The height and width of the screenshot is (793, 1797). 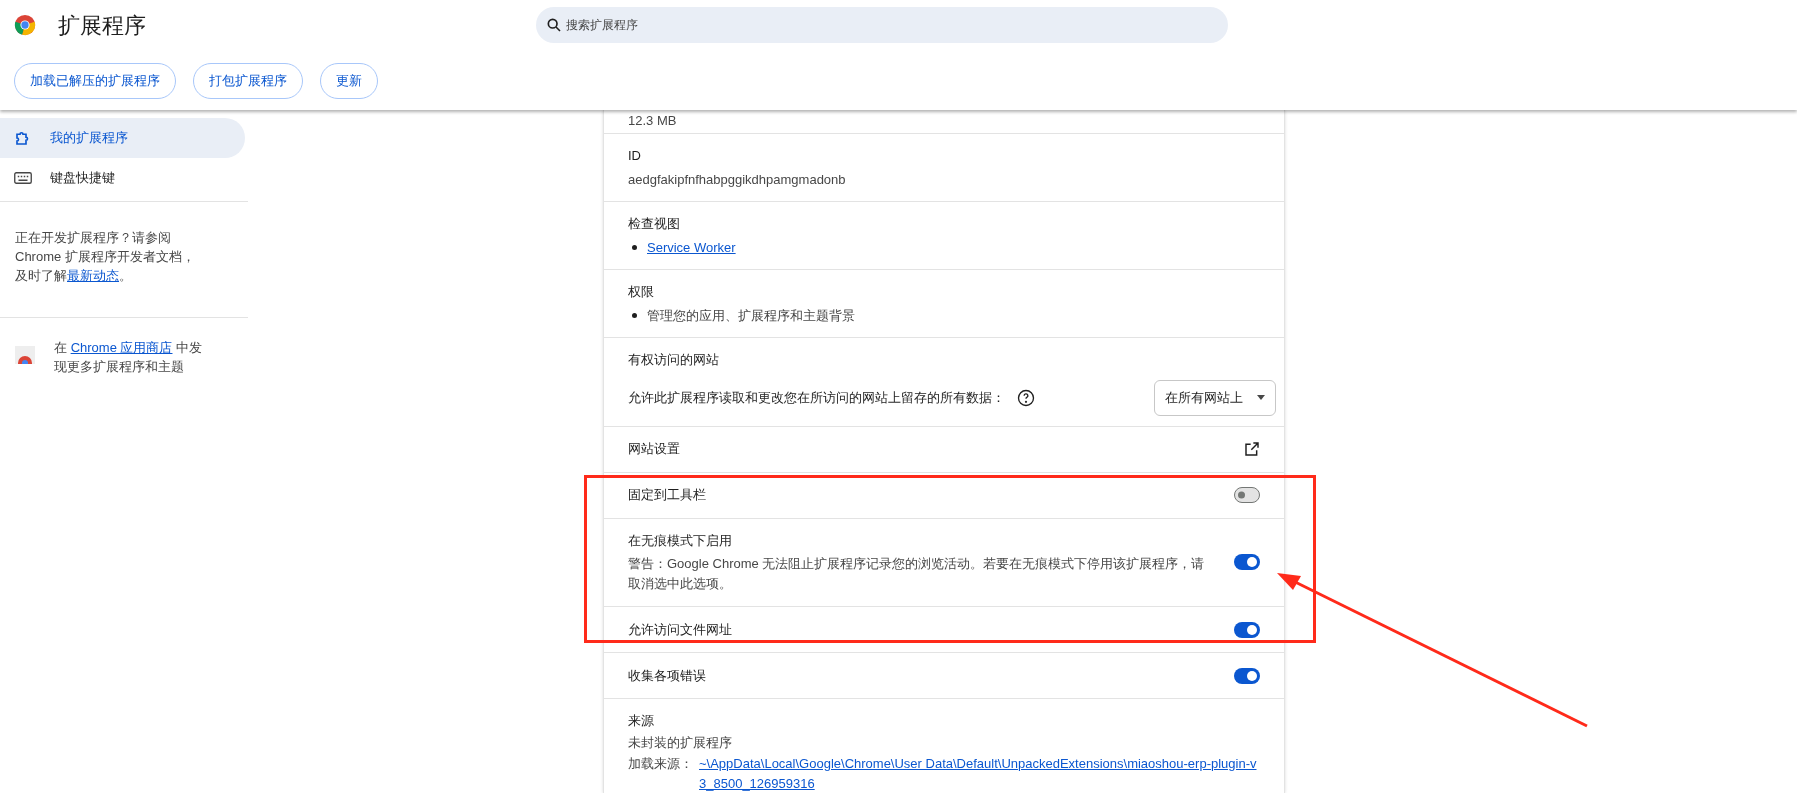 I want to click on site-settings-row: 网站设置, so click(x=944, y=449).